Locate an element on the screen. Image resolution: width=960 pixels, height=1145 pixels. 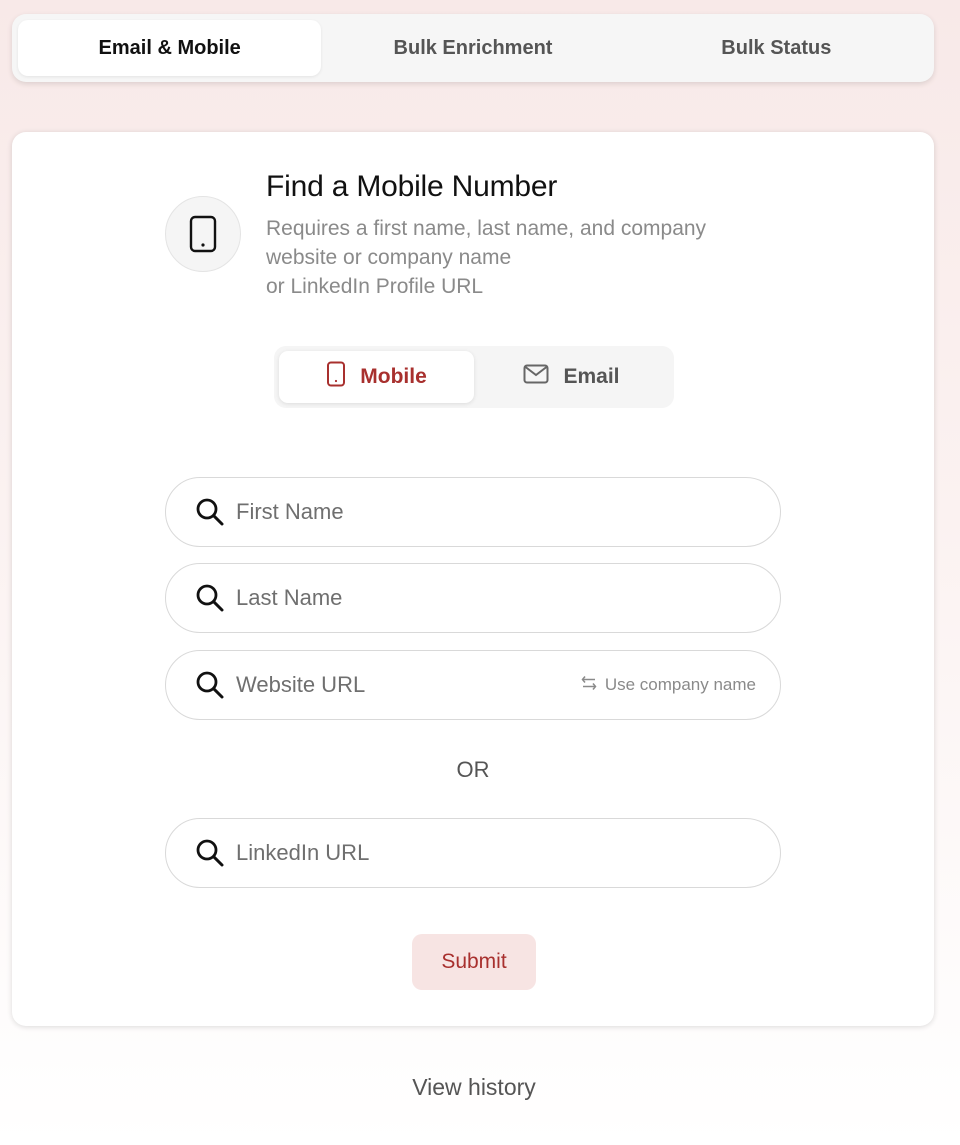
mode-email-button: Email is located at coordinates (571, 377).